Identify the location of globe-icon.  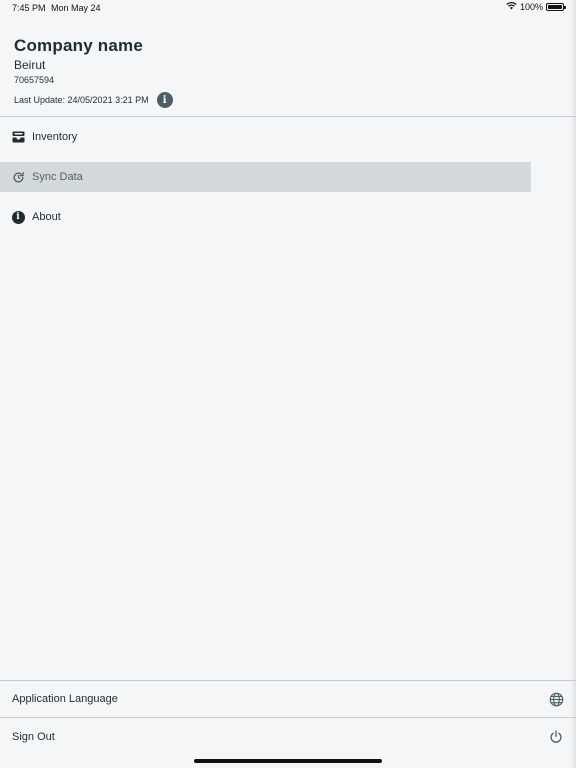
(556, 699).